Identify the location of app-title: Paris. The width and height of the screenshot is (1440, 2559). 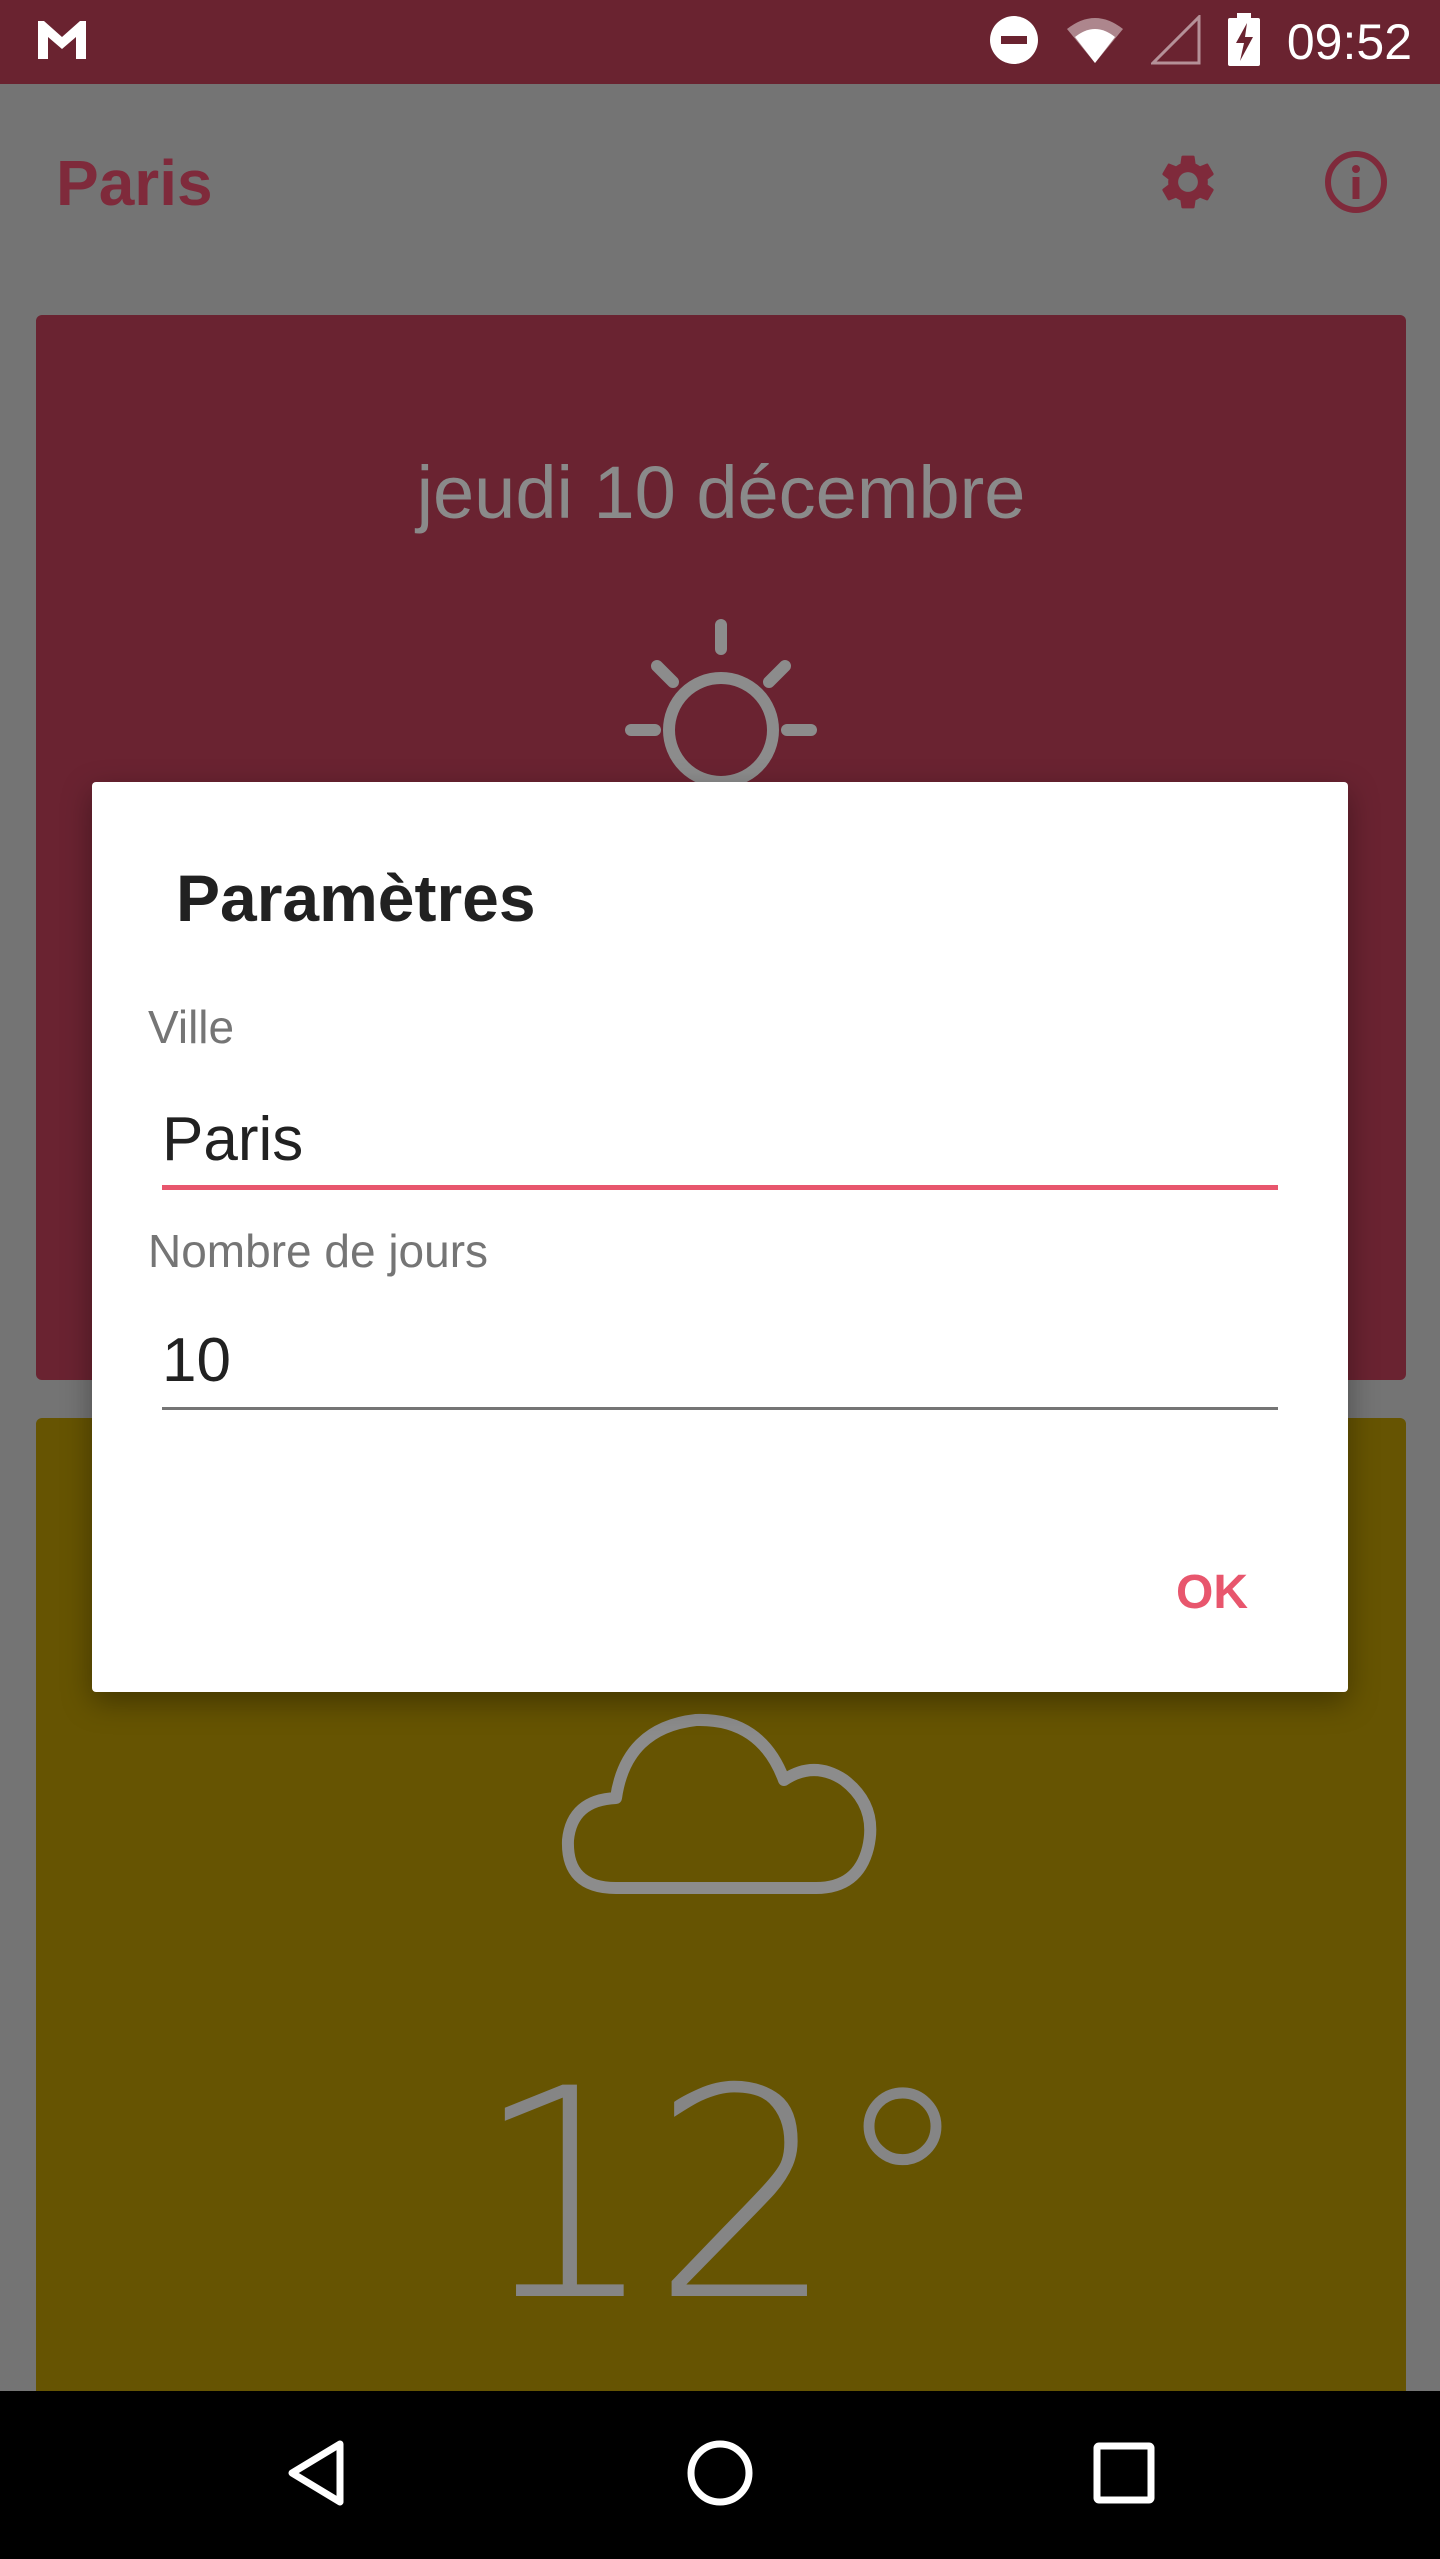
(134, 183).